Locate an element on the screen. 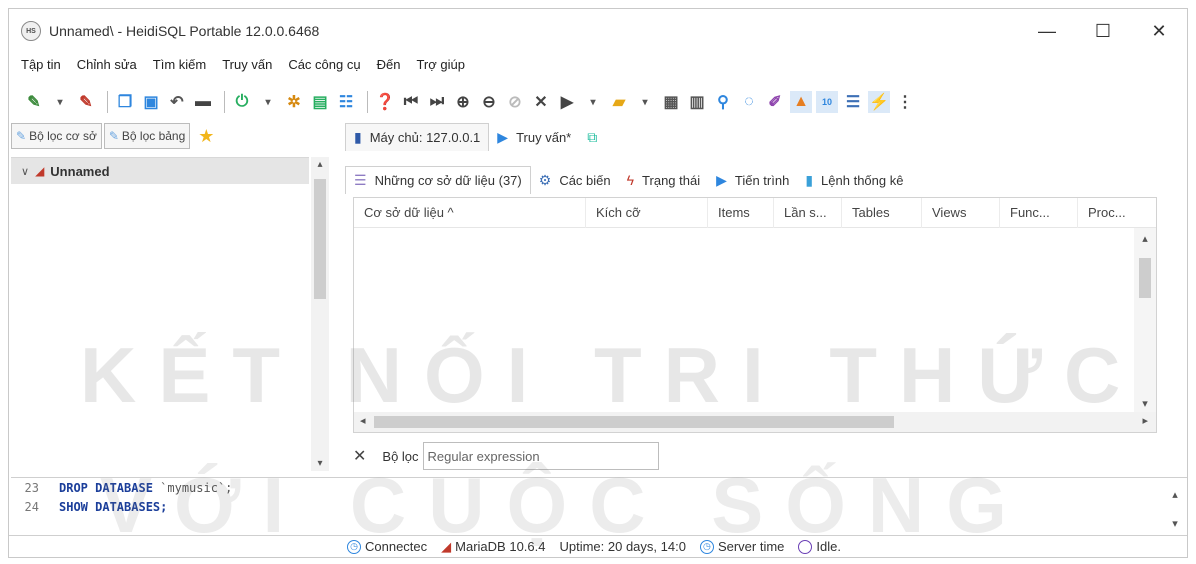 This screenshot has height=564, width=1196. heidisql-app-icon: HS is located at coordinates (31, 31).